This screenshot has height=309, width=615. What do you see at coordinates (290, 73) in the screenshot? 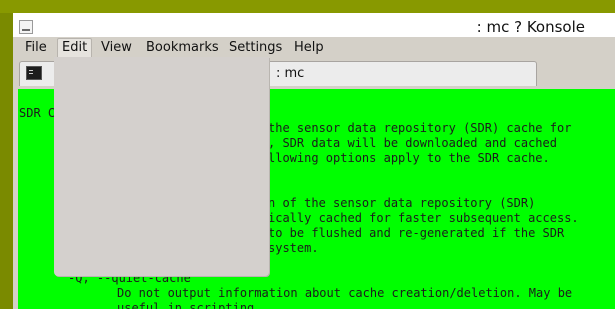
I see `tab-label: : mc` at bounding box center [290, 73].